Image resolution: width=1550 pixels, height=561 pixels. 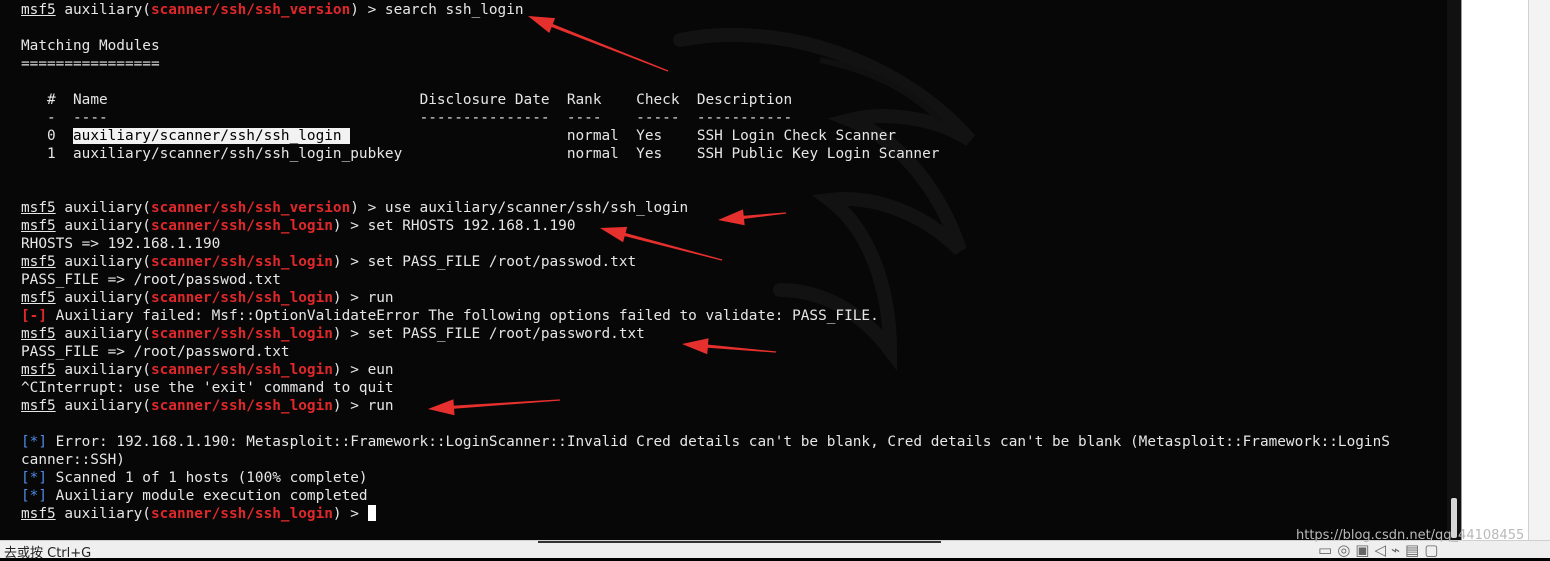 What do you see at coordinates (739, 542) in the screenshot?
I see `status-divider` at bounding box center [739, 542].